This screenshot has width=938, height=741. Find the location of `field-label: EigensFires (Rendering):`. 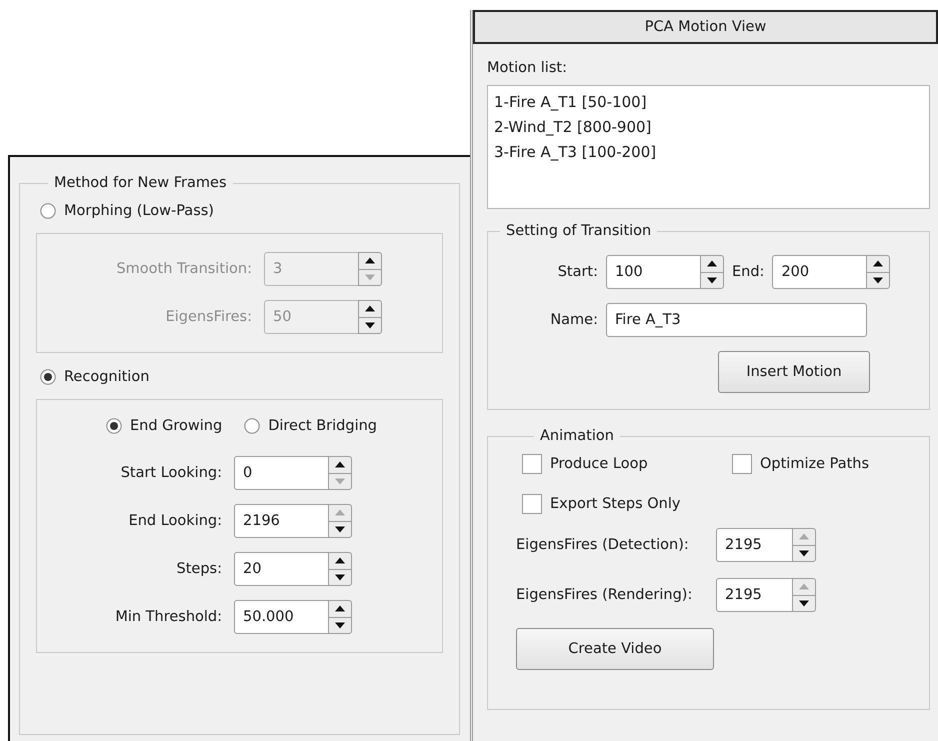

field-label: EigensFires (Rendering): is located at coordinates (605, 595).